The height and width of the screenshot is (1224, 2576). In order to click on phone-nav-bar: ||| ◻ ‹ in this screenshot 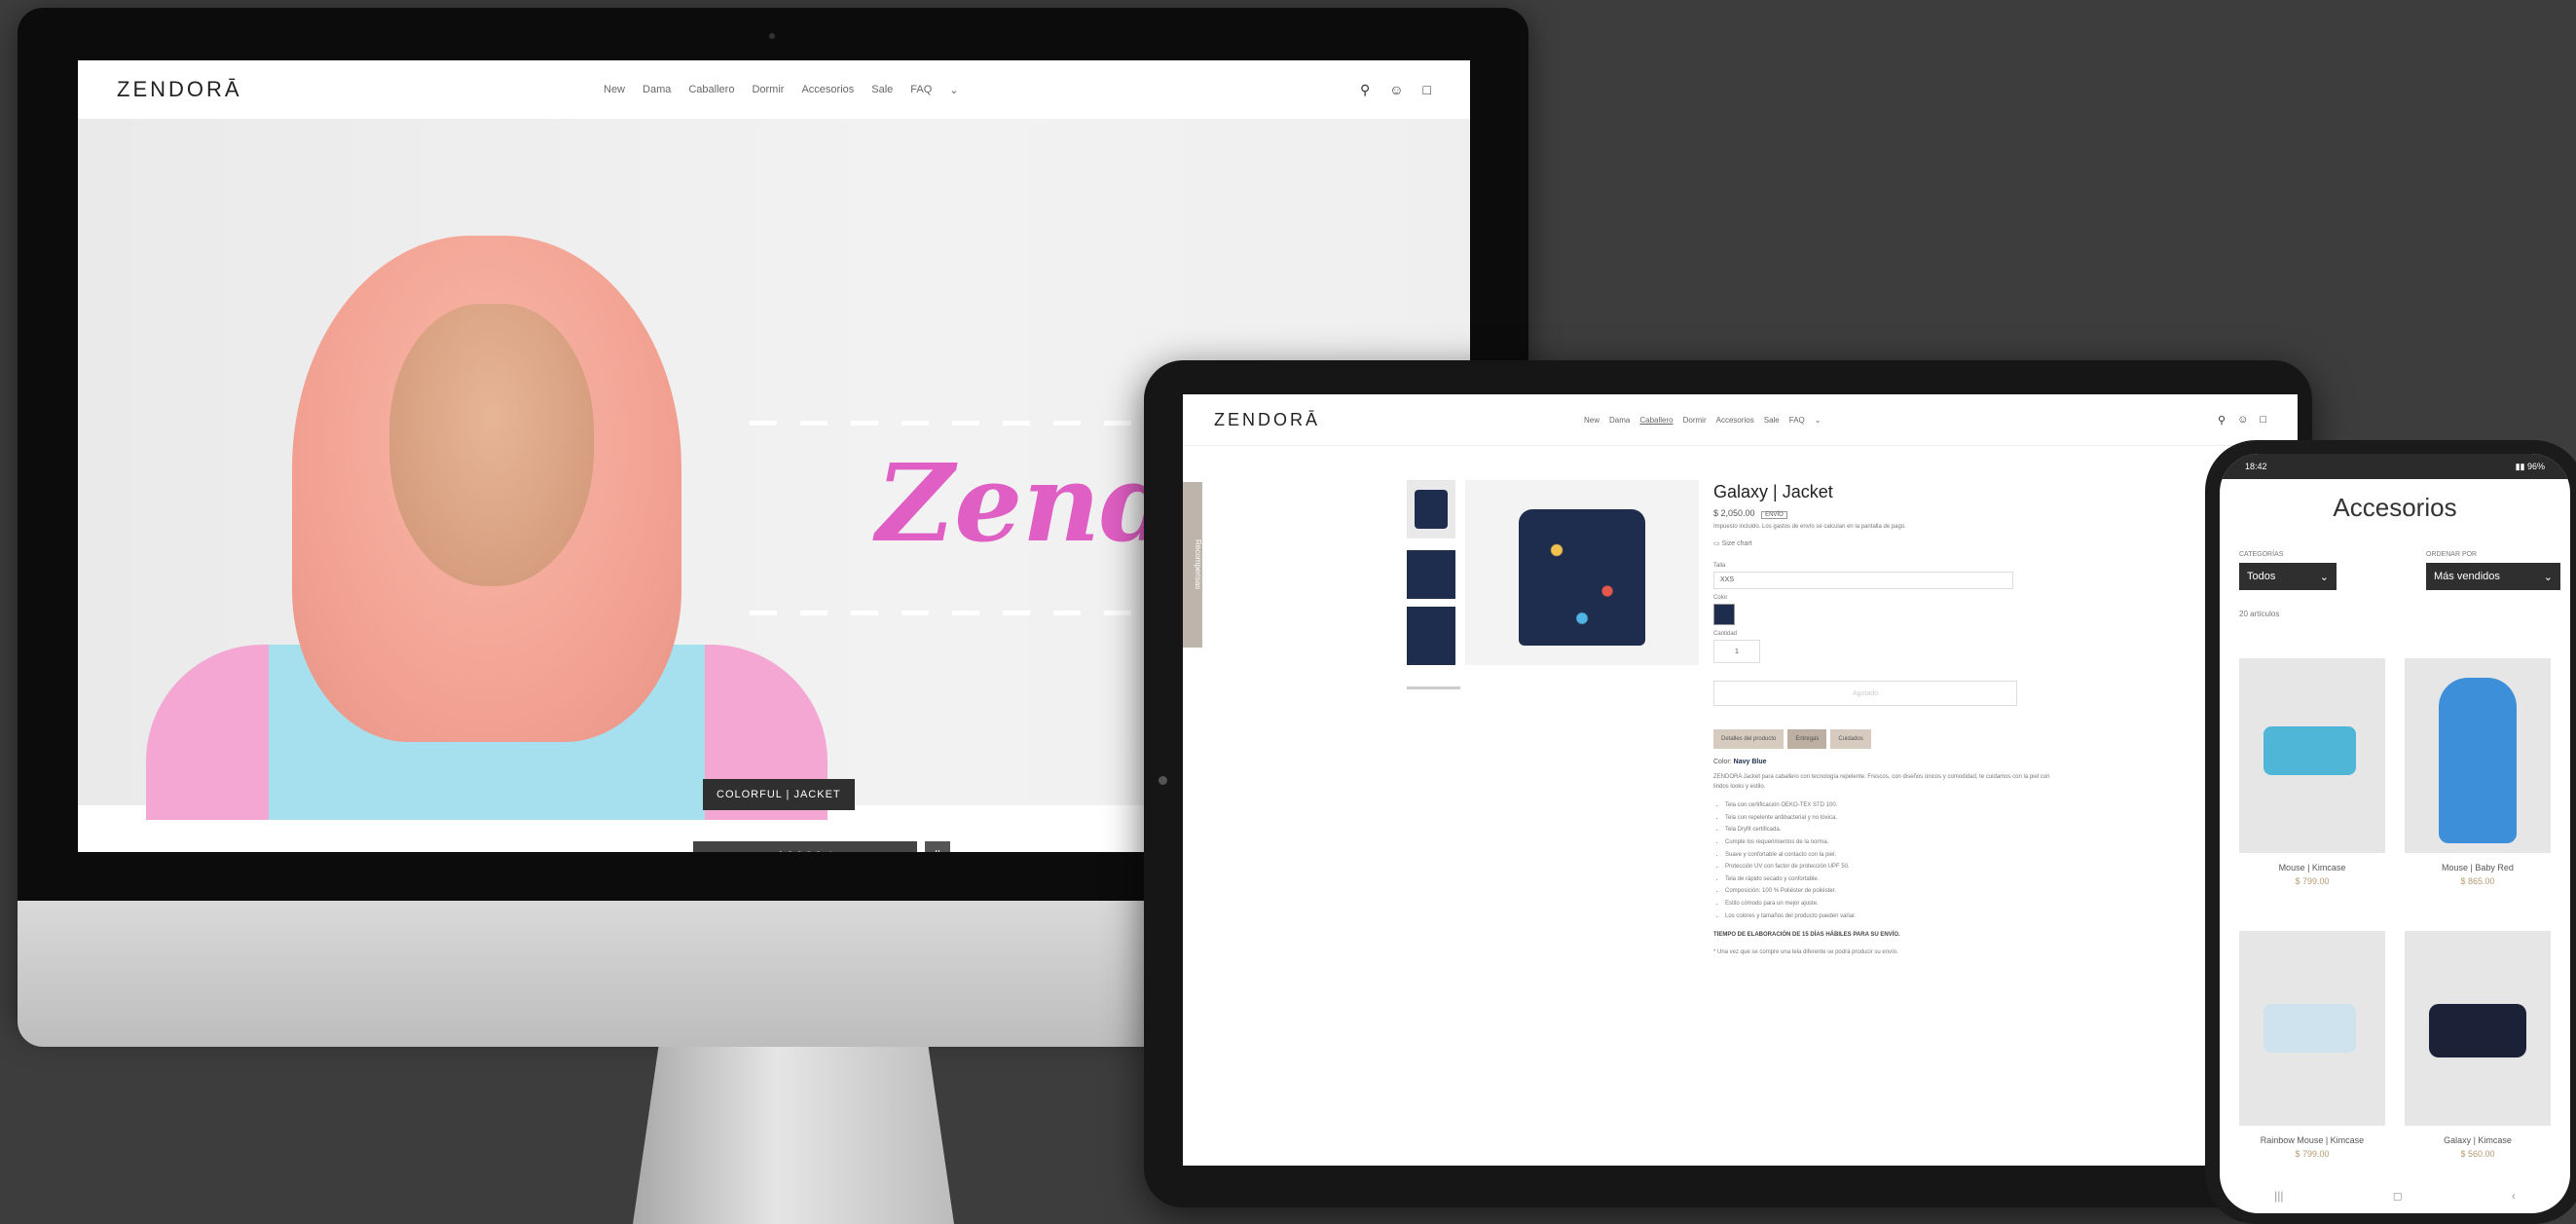, I will do `click(2395, 1195)`.